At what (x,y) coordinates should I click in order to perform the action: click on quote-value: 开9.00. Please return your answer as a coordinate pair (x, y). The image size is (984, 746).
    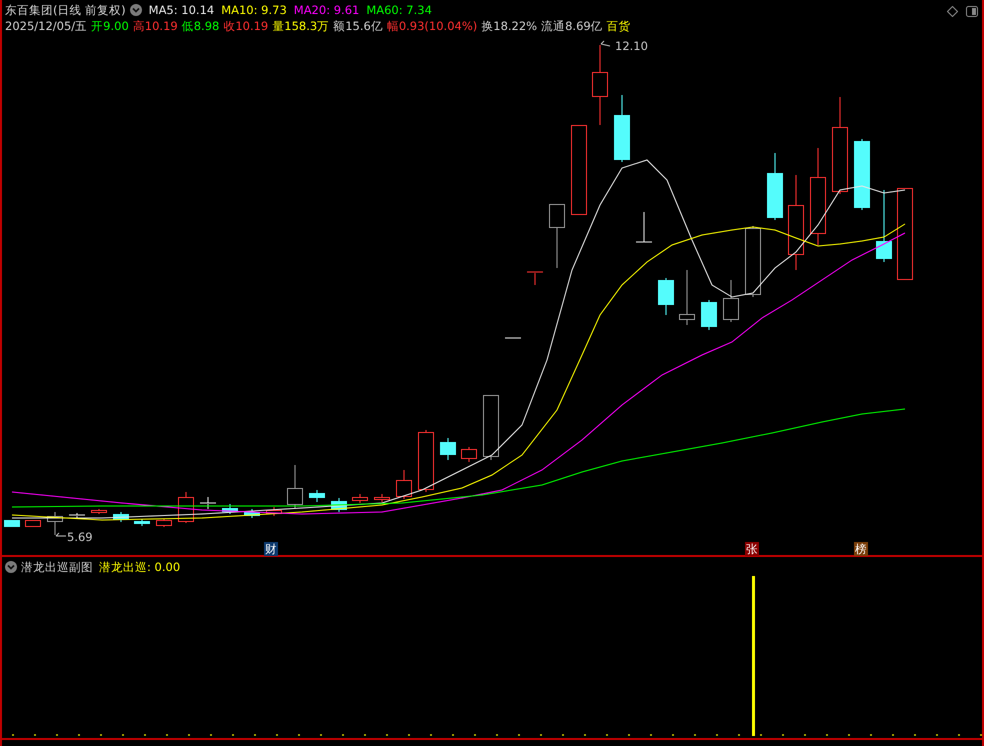
    Looking at the image, I should click on (110, 26).